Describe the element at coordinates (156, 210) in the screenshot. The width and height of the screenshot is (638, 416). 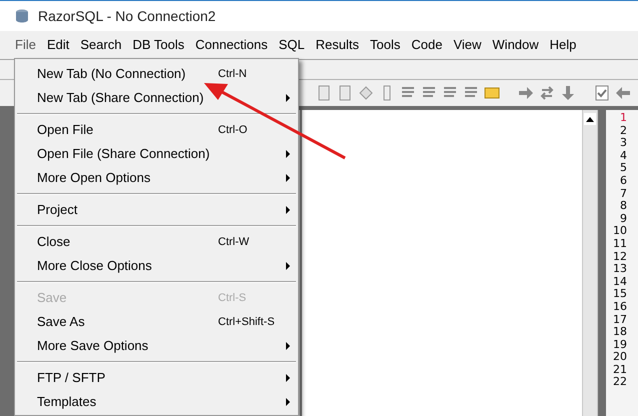
I see `menu-item: Project` at that location.